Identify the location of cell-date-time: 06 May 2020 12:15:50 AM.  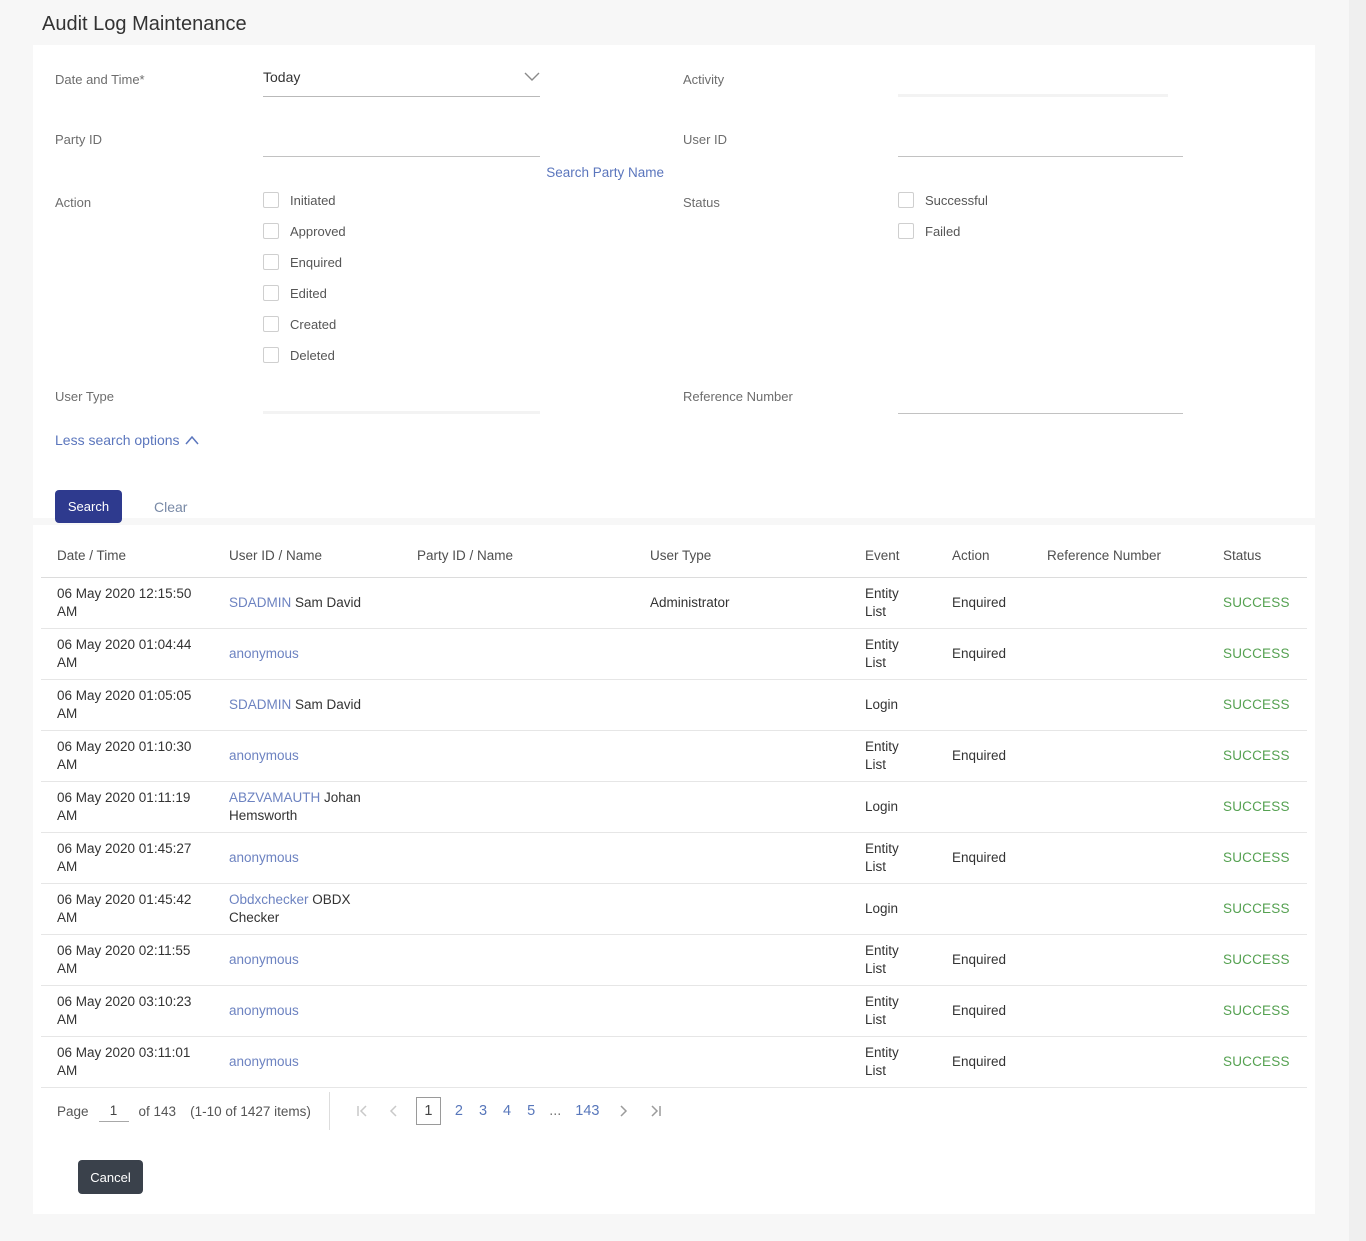
(124, 602).